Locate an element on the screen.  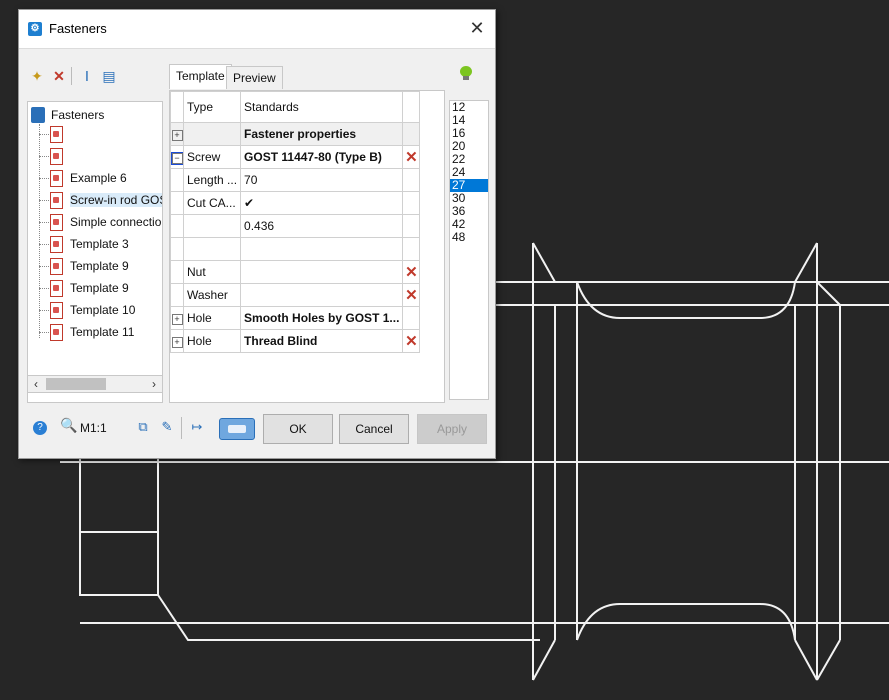
tree-item: Screw-in rod GOST is located at coordinates (100, 201).